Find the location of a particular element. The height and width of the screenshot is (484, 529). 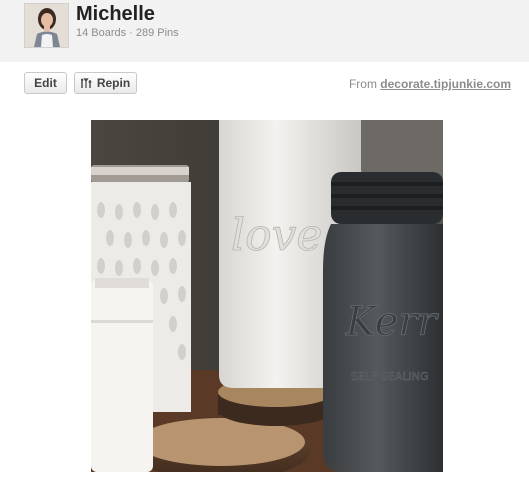

user-name: Michelle is located at coordinates (115, 14).